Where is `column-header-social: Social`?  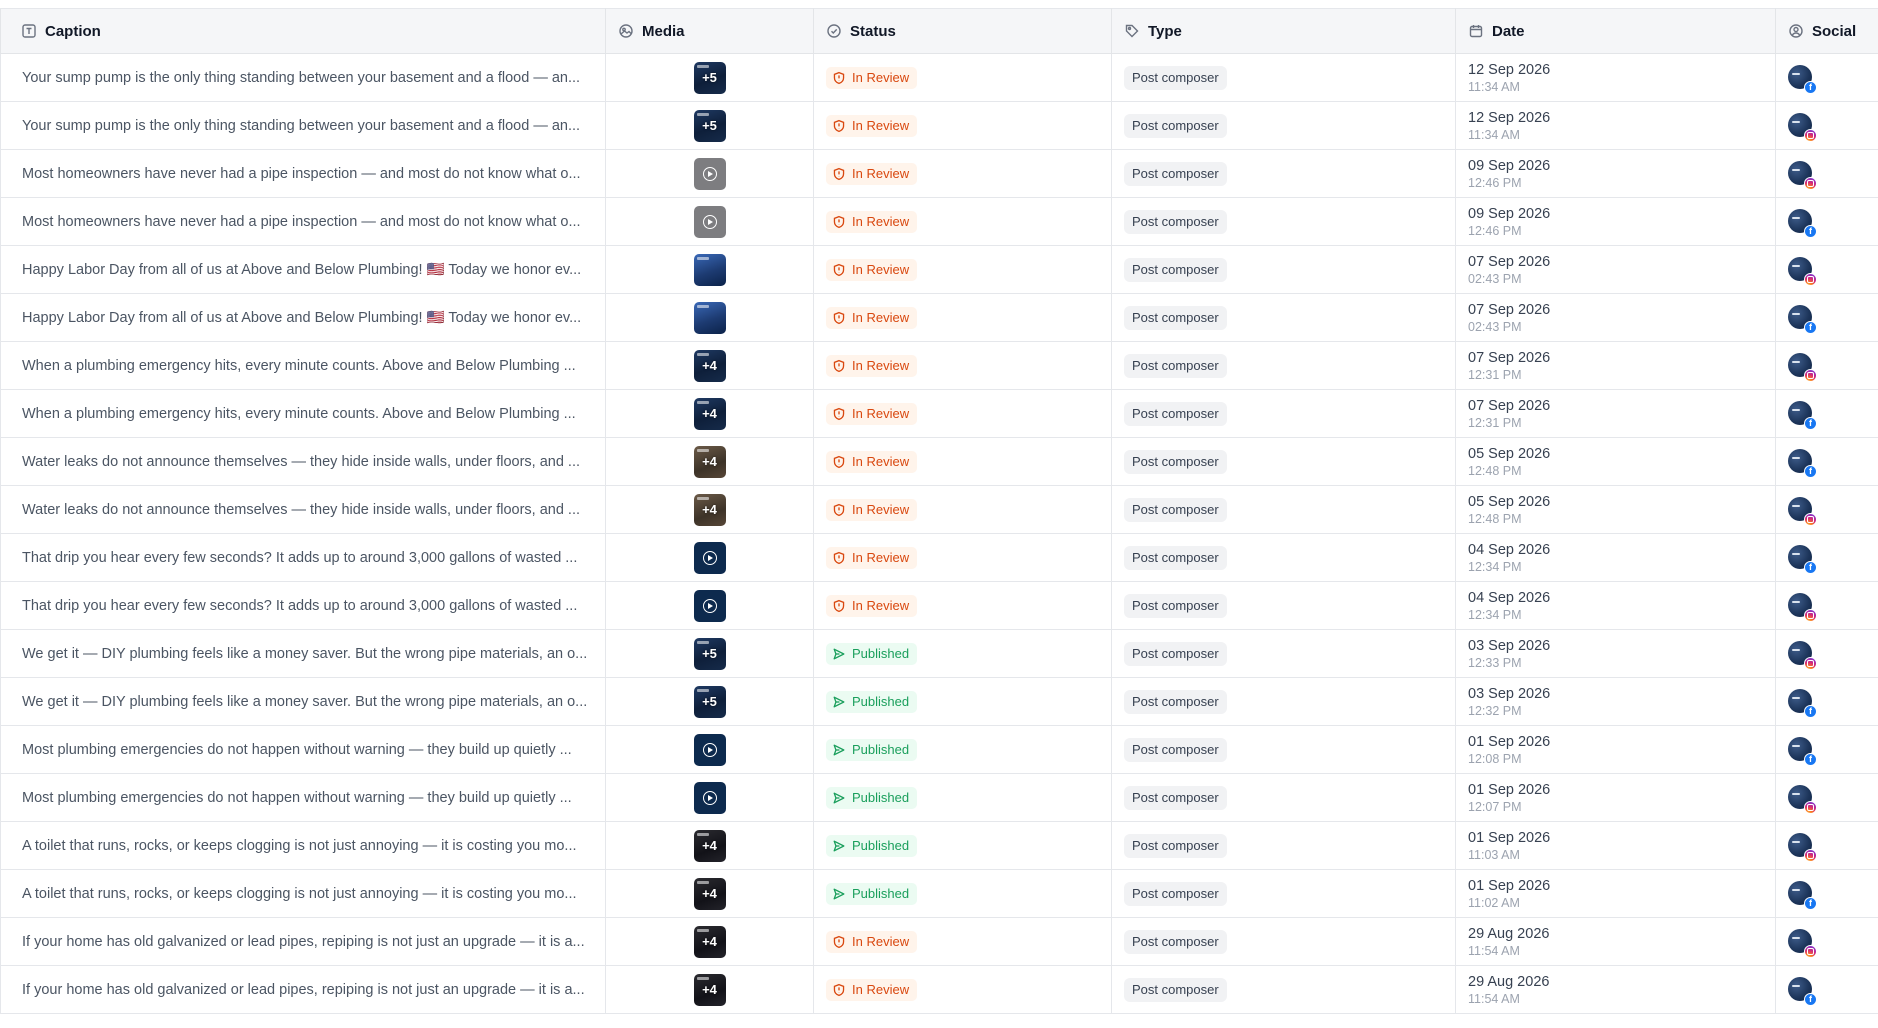
column-header-social: Social is located at coordinates (1826, 31).